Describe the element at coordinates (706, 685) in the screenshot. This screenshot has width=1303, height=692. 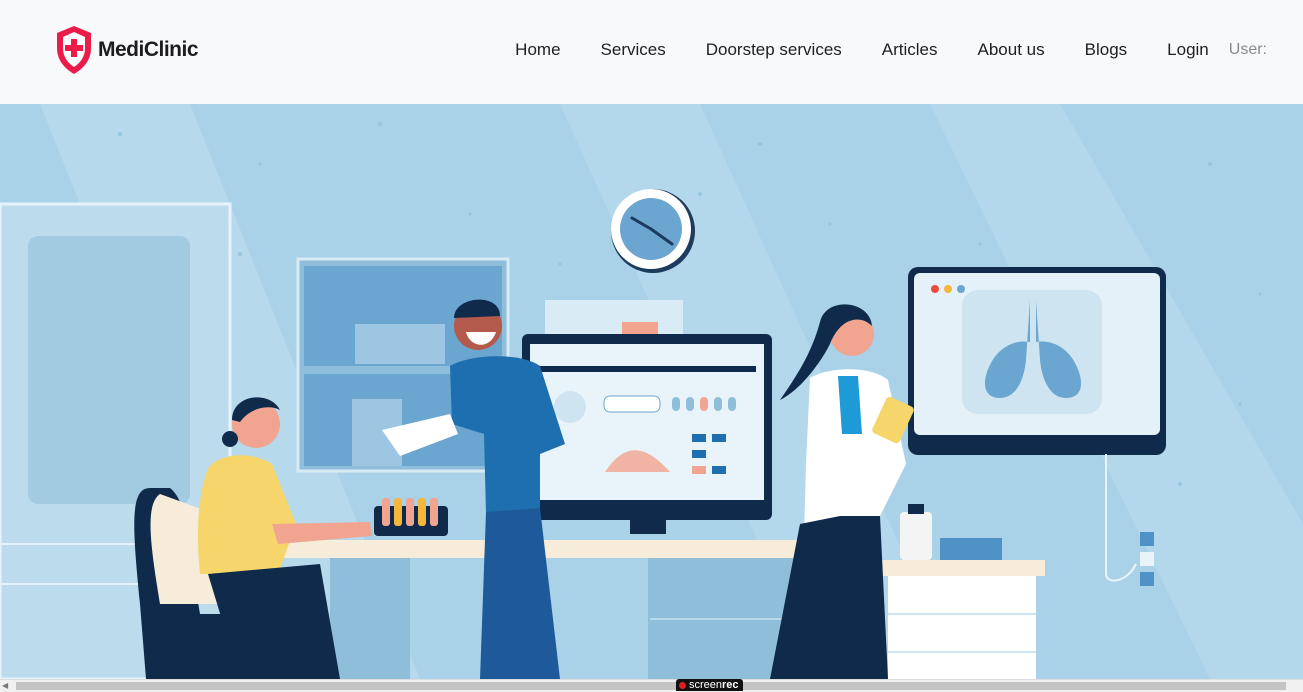
I see `recorder-label-part1: screen` at that location.